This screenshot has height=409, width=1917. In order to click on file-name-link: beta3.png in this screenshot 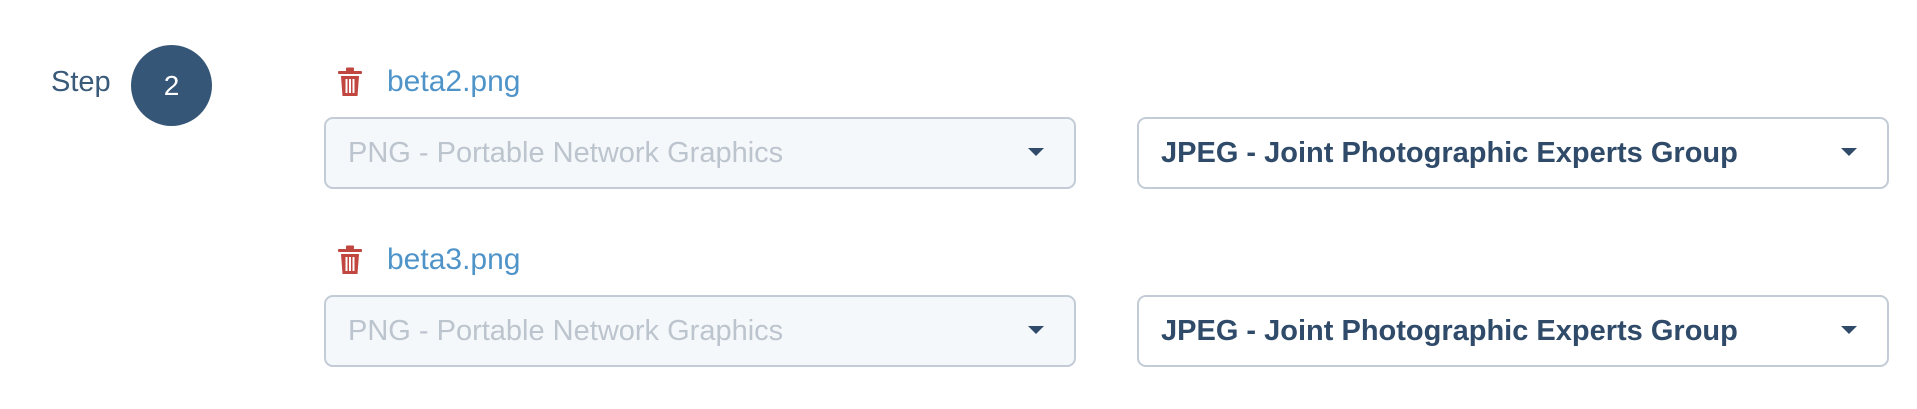, I will do `click(453, 260)`.